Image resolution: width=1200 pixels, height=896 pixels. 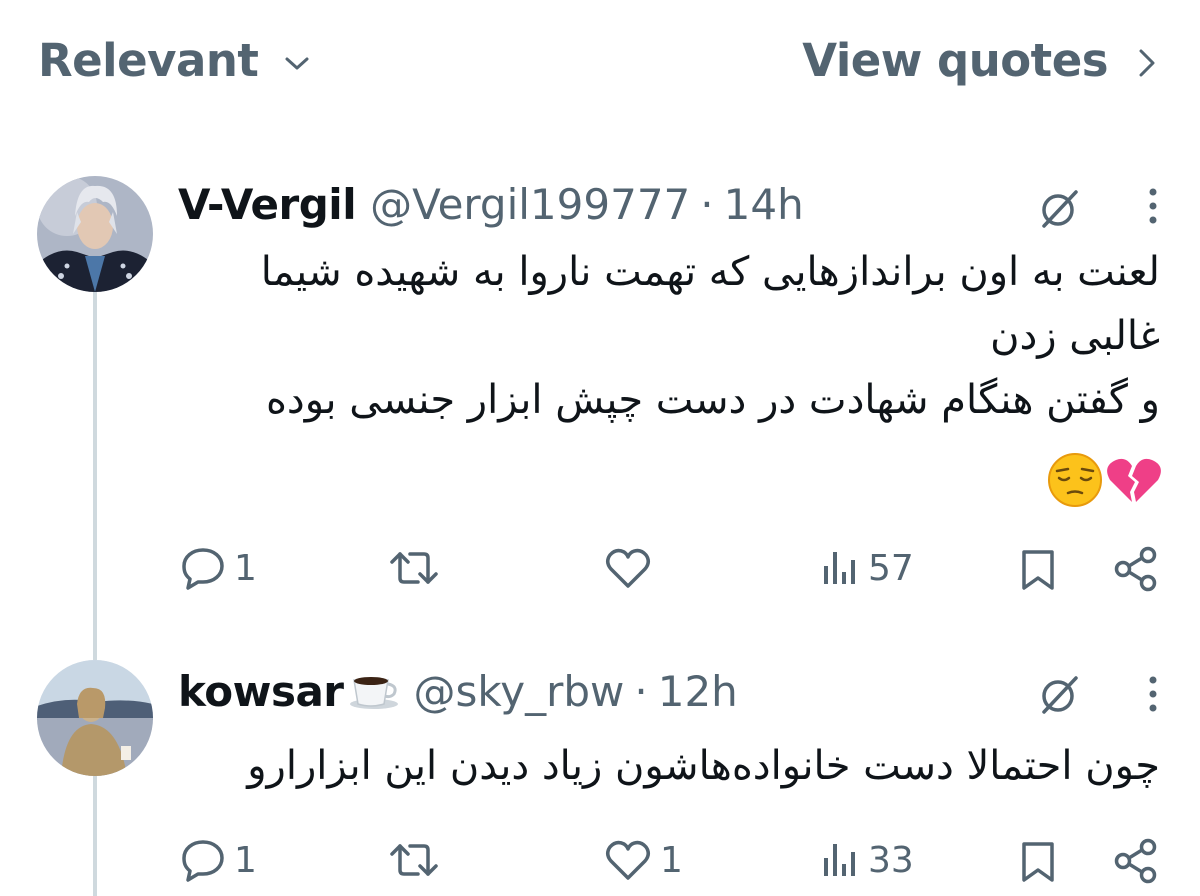 What do you see at coordinates (297, 63) in the screenshot?
I see `chevron-down-icon` at bounding box center [297, 63].